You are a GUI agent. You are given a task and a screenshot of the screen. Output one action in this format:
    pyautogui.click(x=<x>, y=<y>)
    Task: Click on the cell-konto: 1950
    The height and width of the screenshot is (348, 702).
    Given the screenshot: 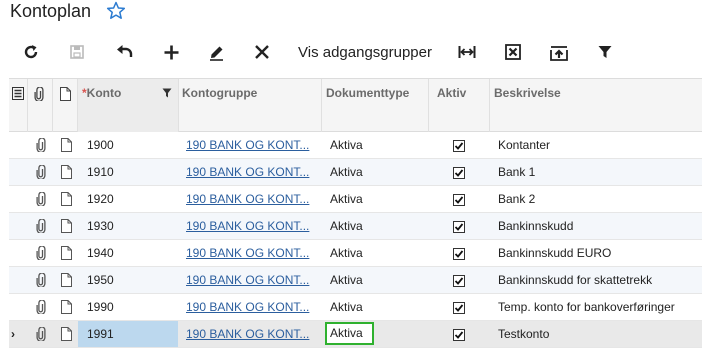 What is the action you would take?
    pyautogui.click(x=128, y=280)
    